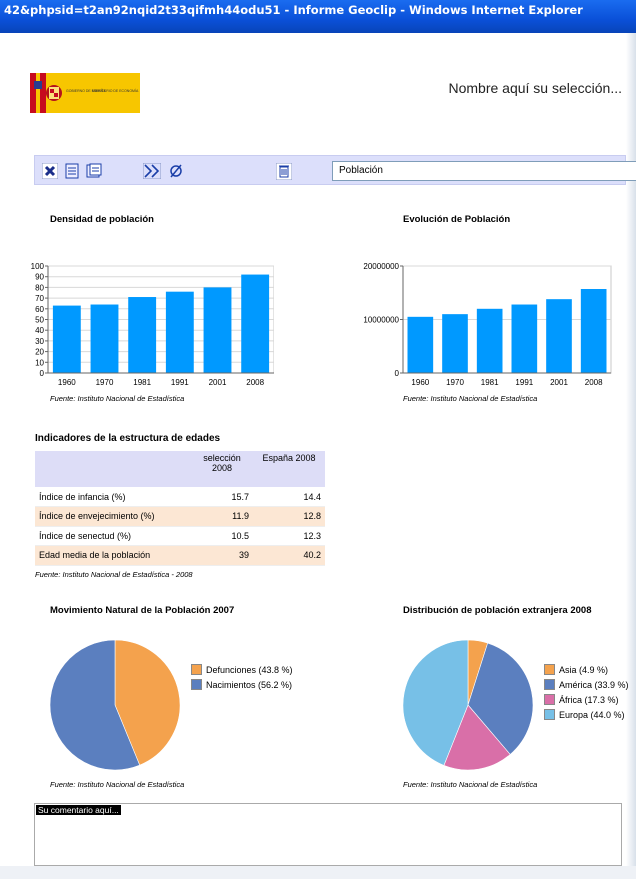 This screenshot has height=879, width=636. Describe the element at coordinates (484, 171) in the screenshot. I see `indicator-select: Población ▼` at that location.